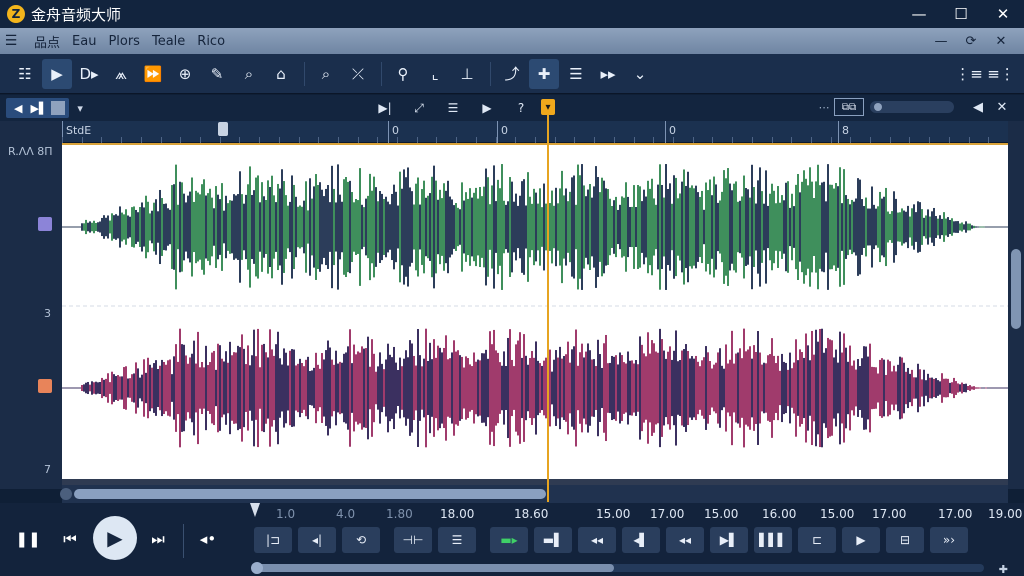 The width and height of the screenshot is (1024, 576). I want to click on play-select-icon: ▶, so click(57, 73).